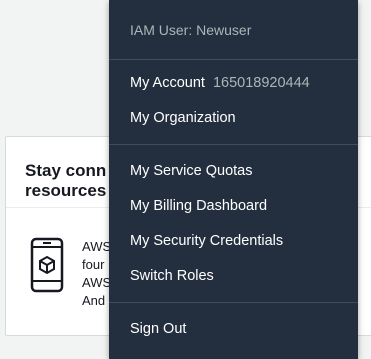 The width and height of the screenshot is (371, 359). I want to click on menu-item-billing-dashboard: My Billing Dashboard, so click(198, 206).